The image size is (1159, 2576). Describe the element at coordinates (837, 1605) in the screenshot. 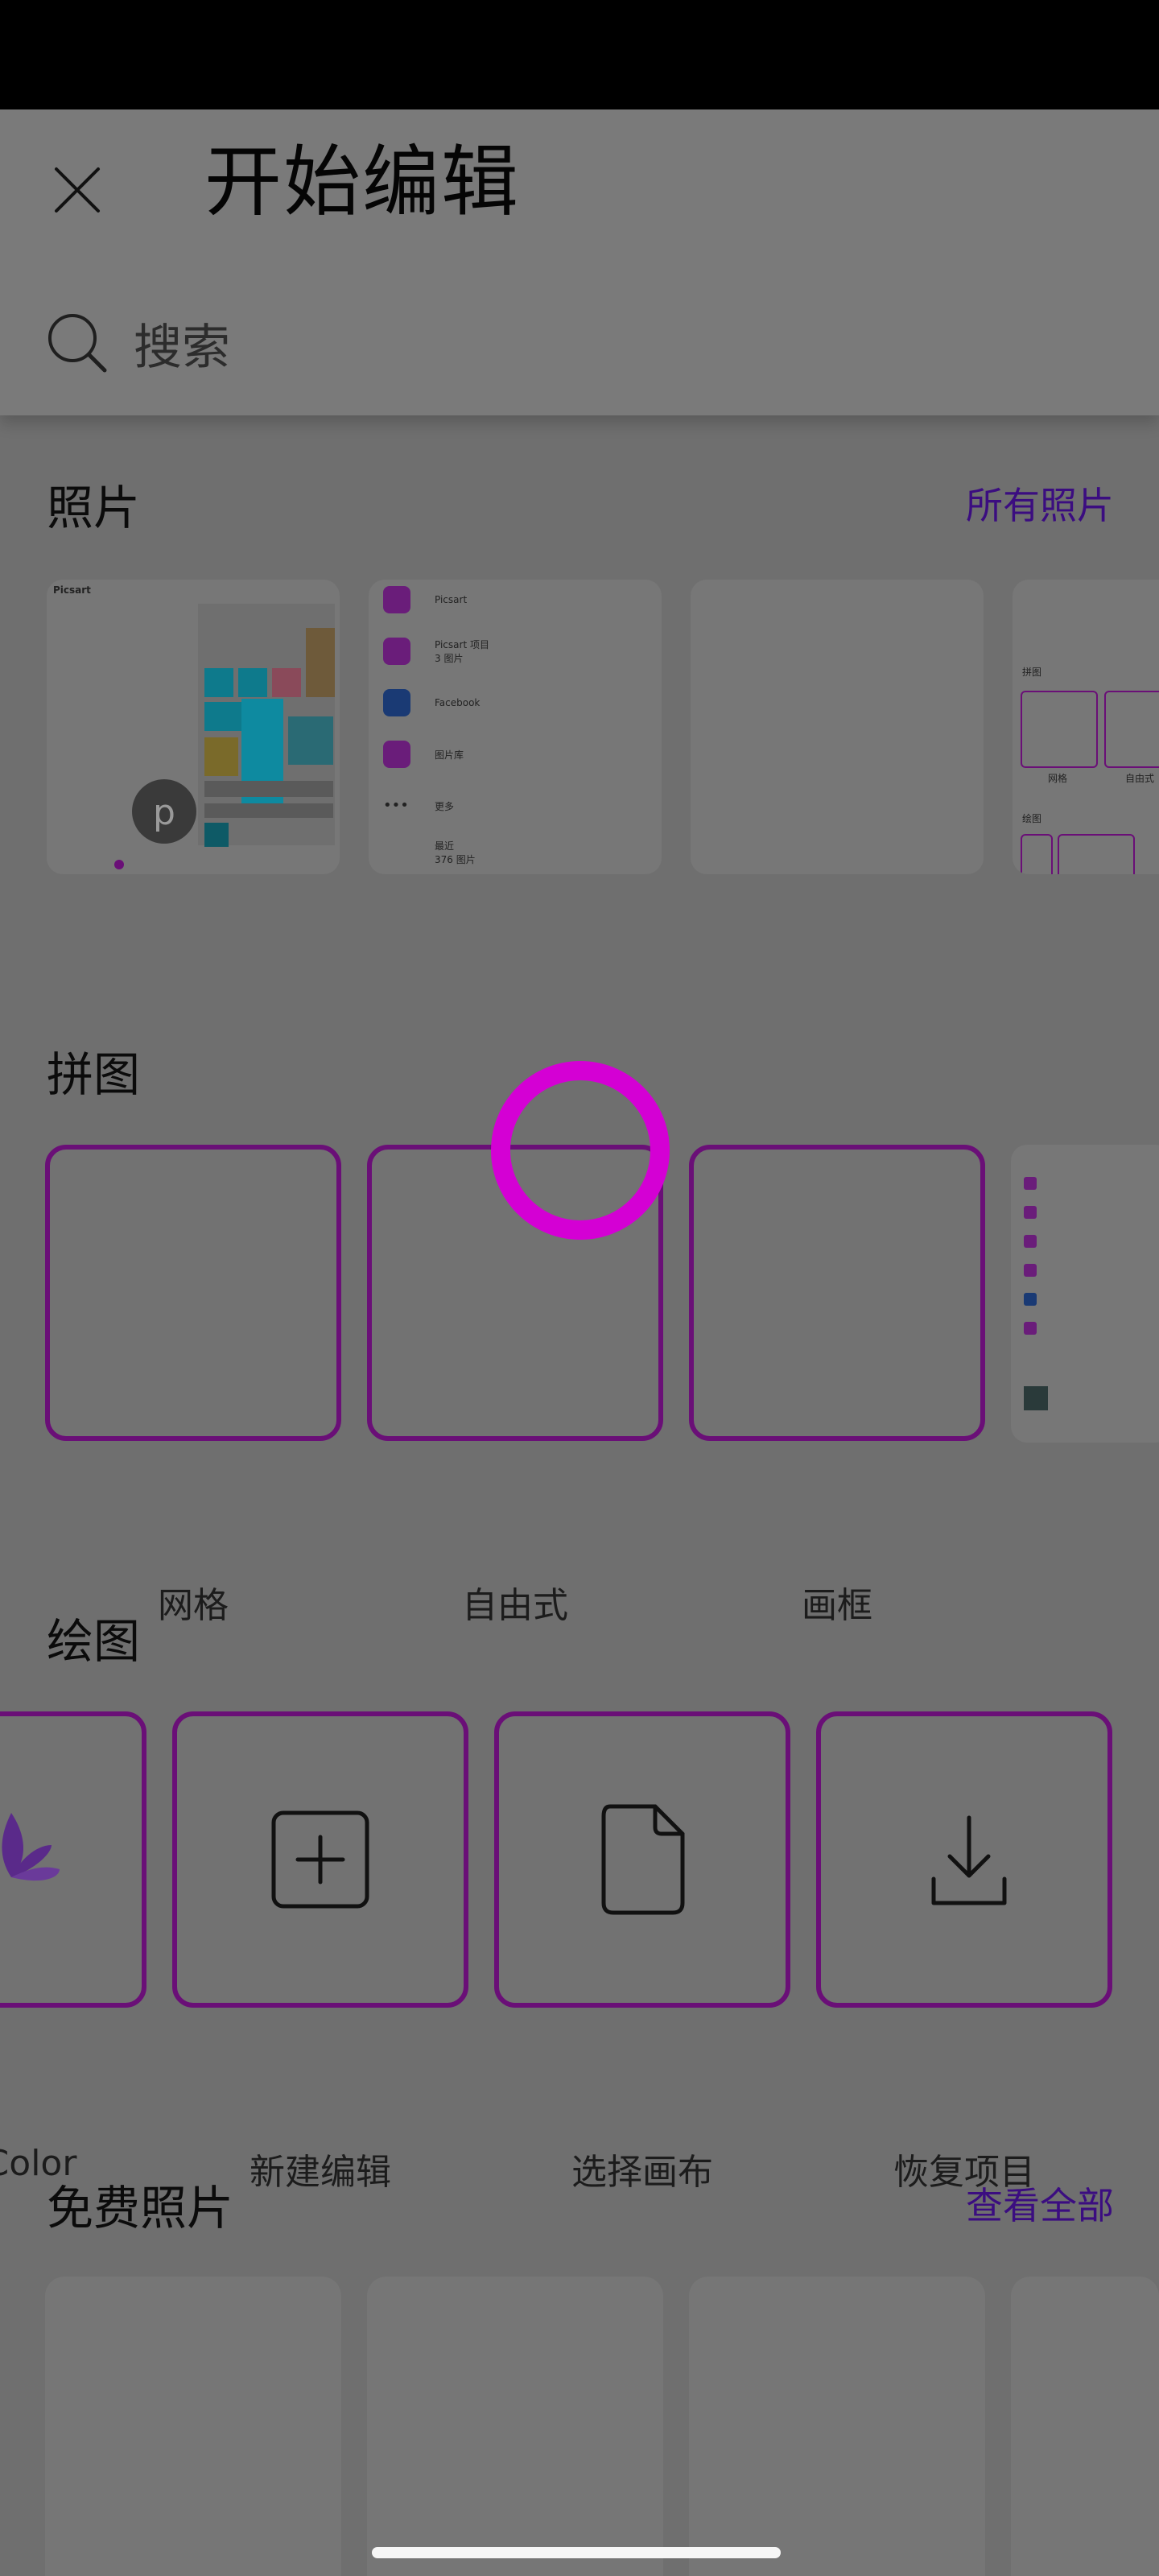

I see `collage-frame-label: 画框` at that location.